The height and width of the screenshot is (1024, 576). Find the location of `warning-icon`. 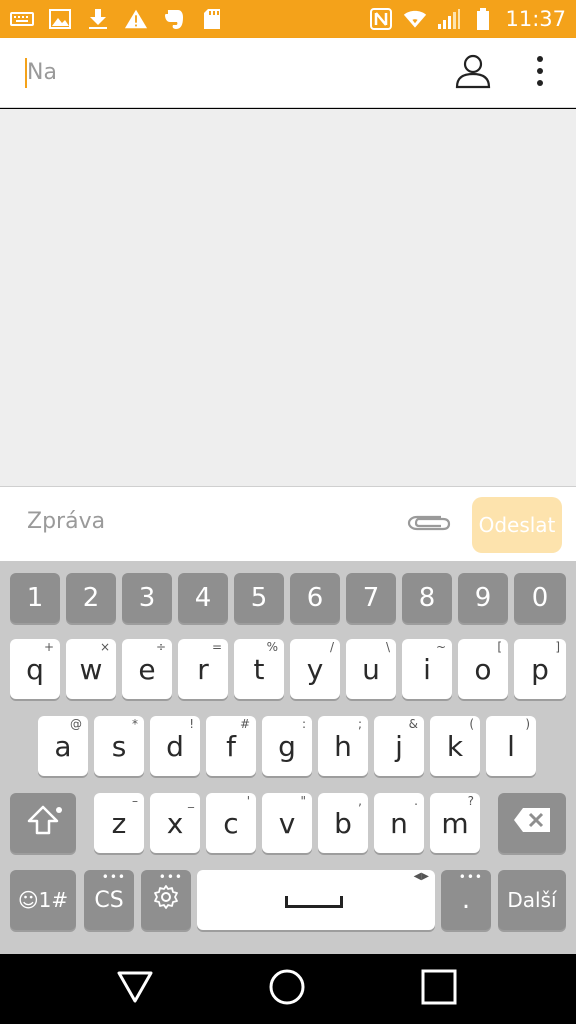

warning-icon is located at coordinates (136, 19).